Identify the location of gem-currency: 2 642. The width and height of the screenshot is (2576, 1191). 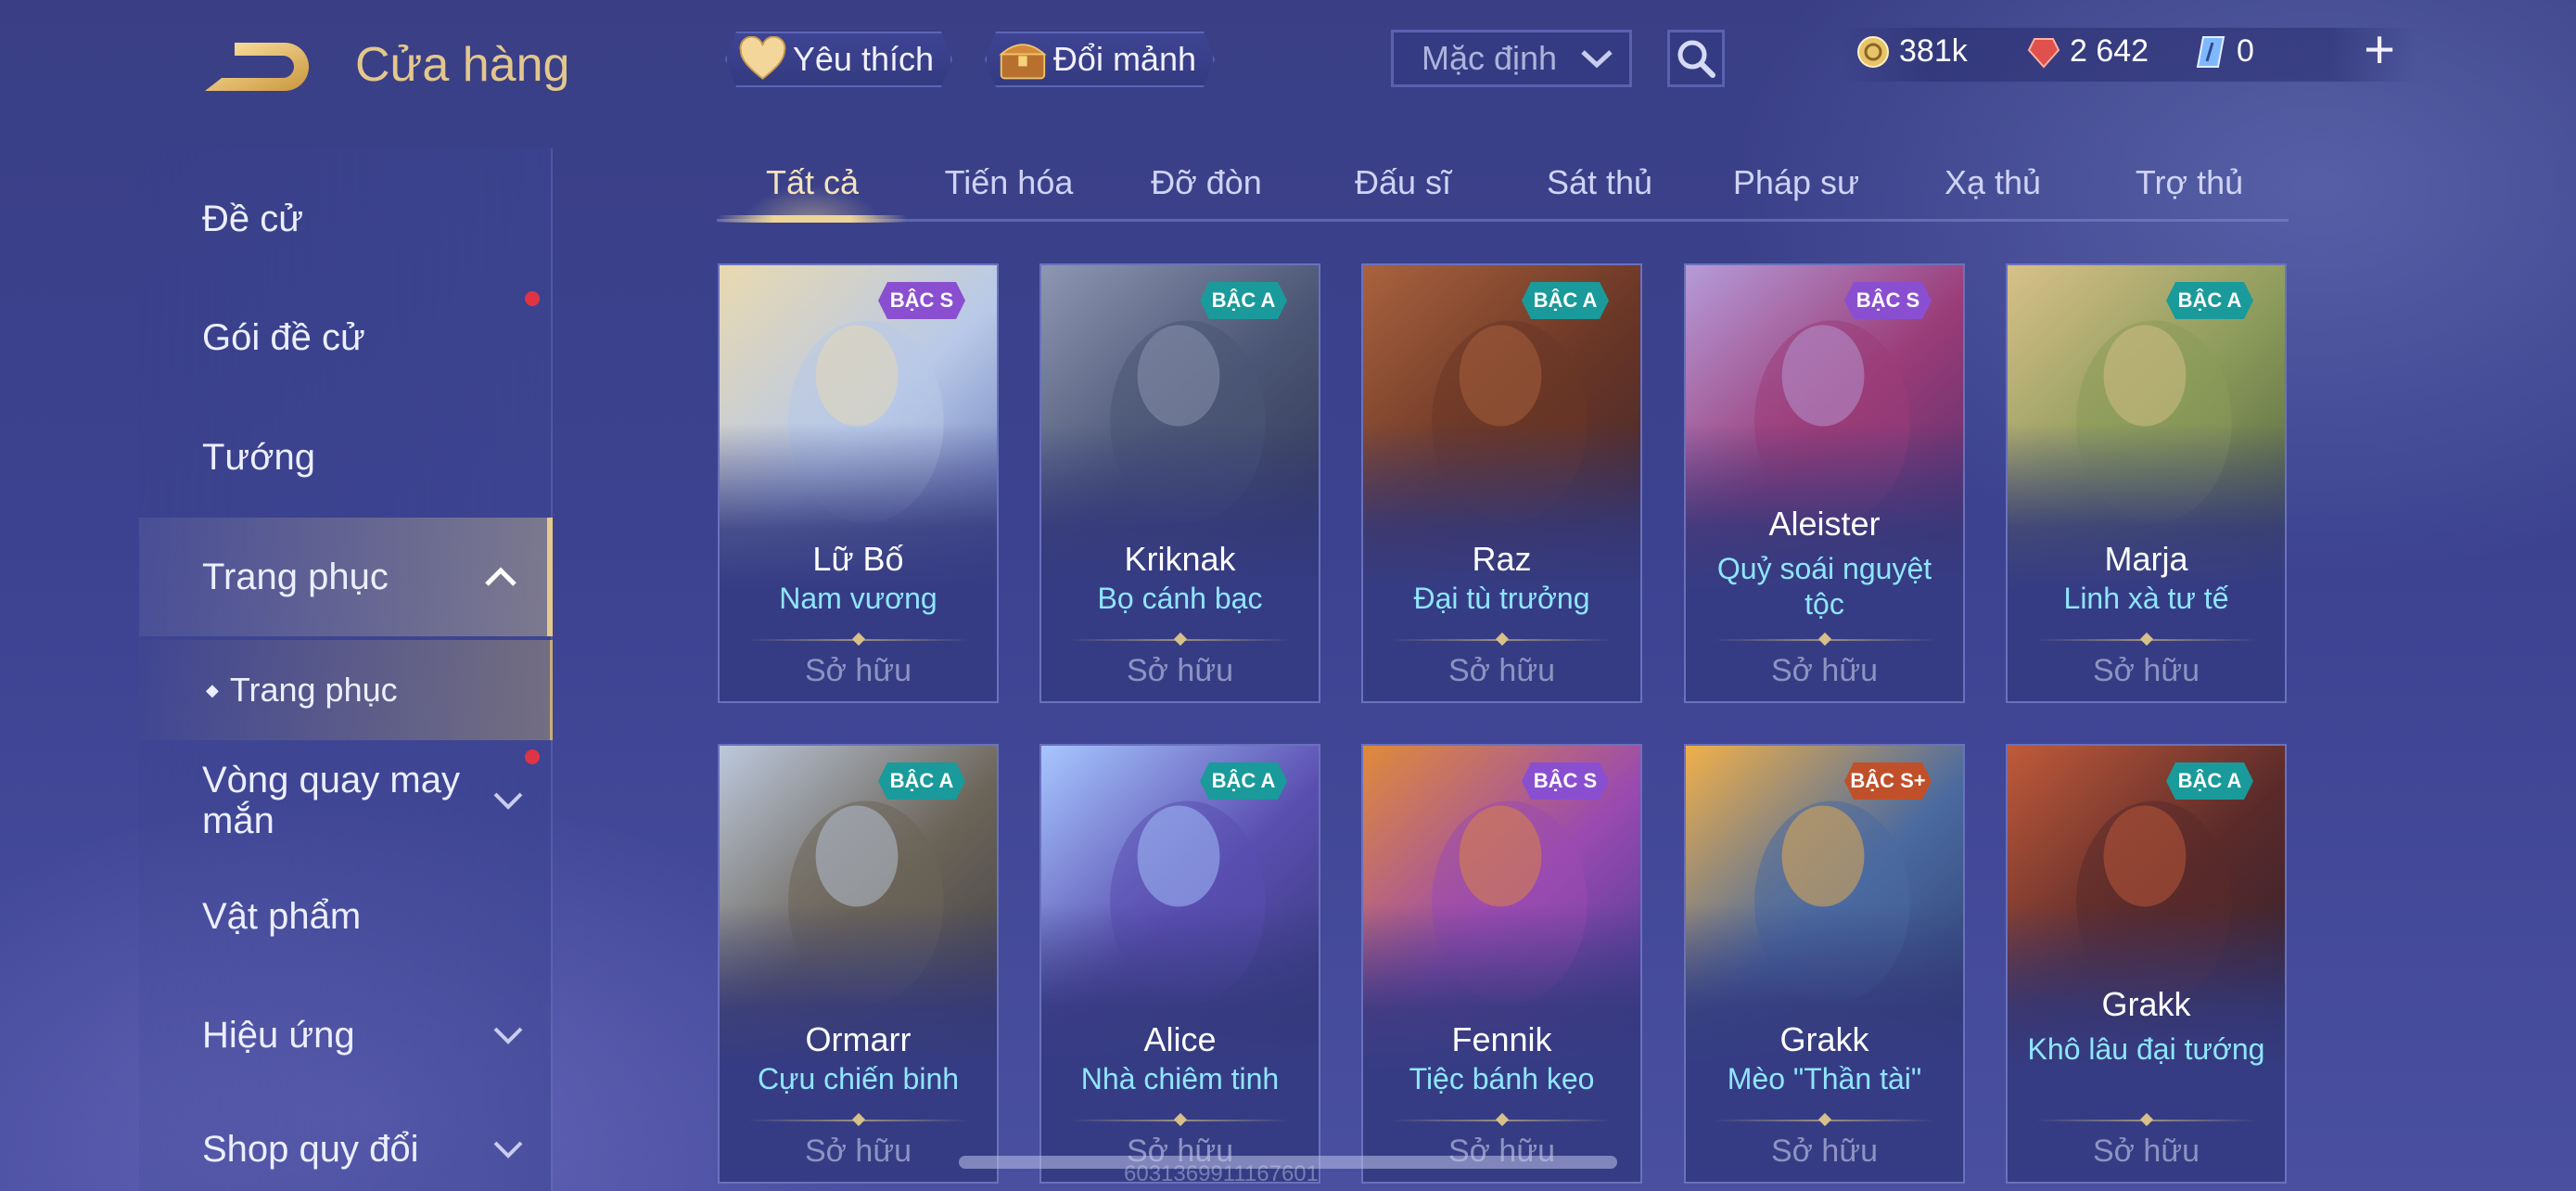
(2088, 51).